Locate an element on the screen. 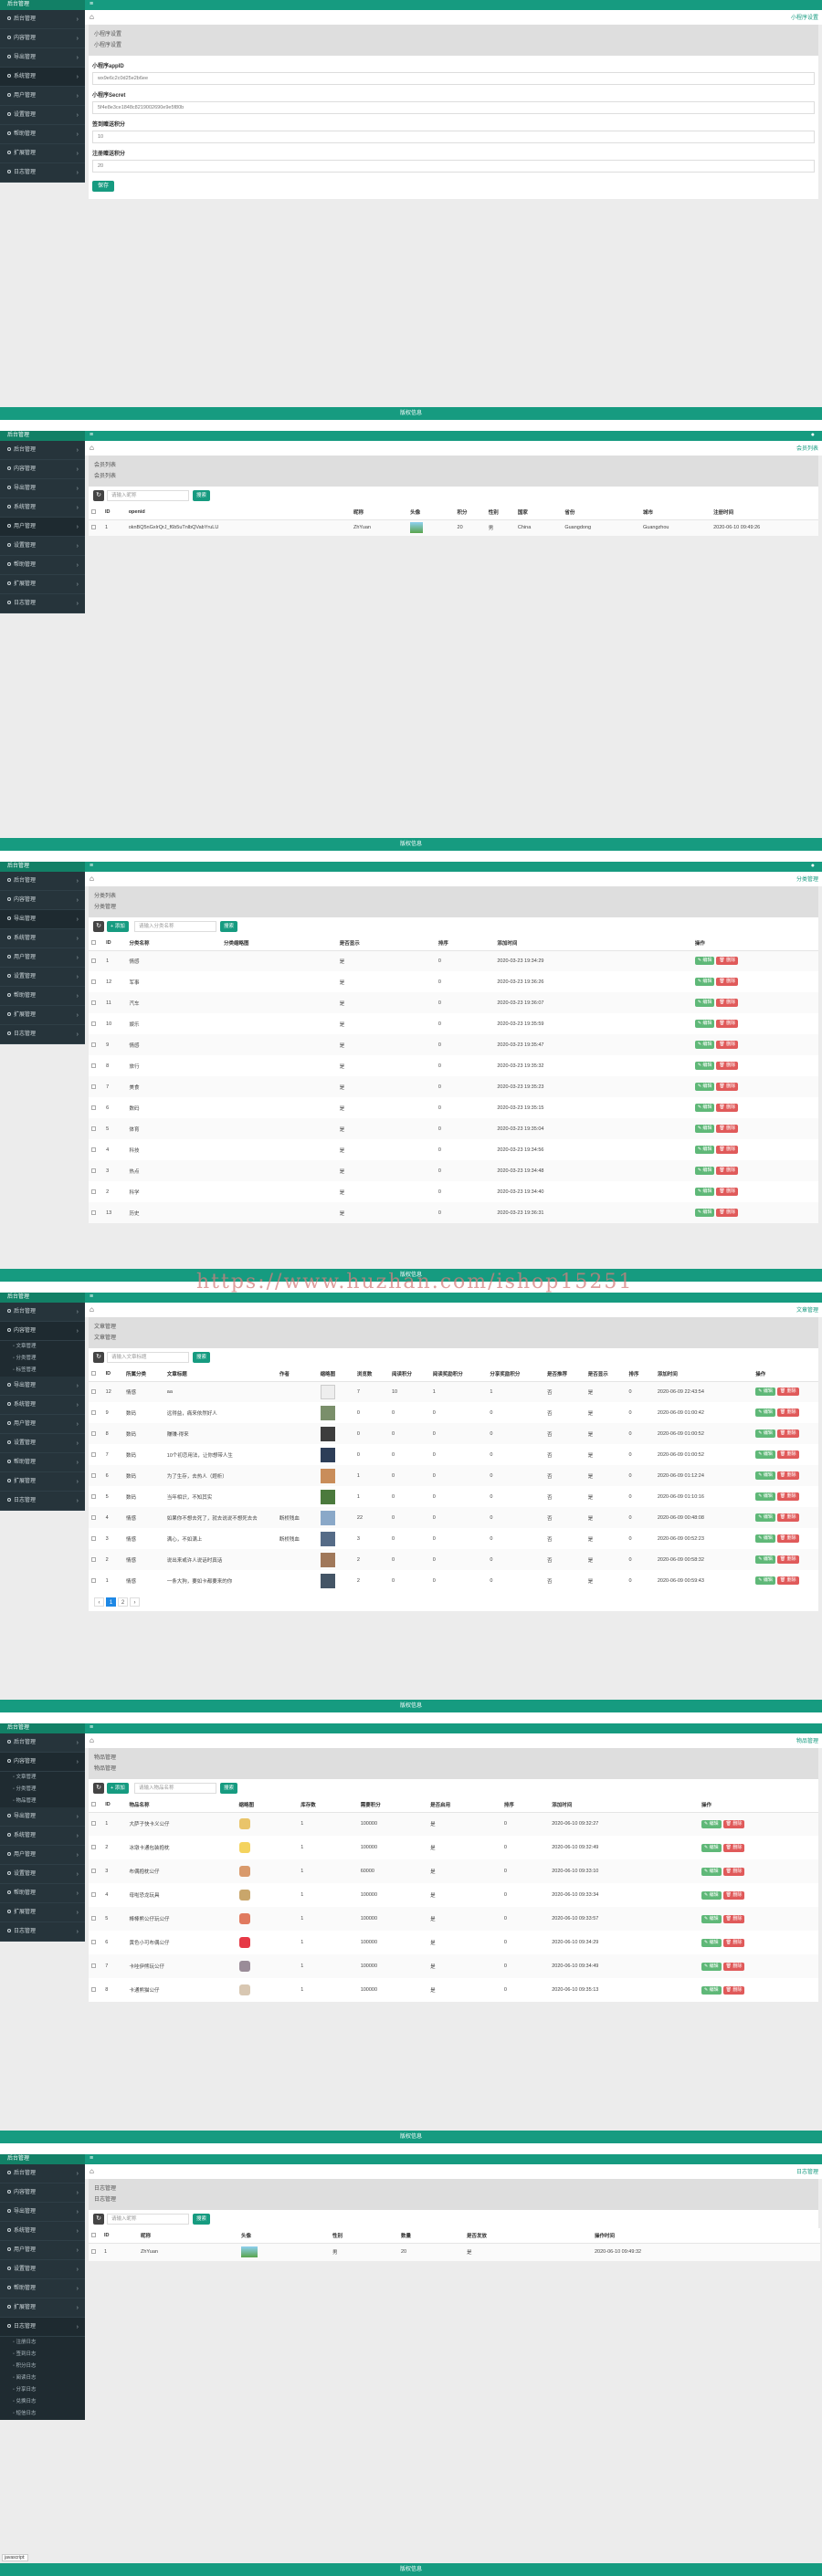 This screenshot has height=2576, width=822. field-input: 10 is located at coordinates (453, 137).